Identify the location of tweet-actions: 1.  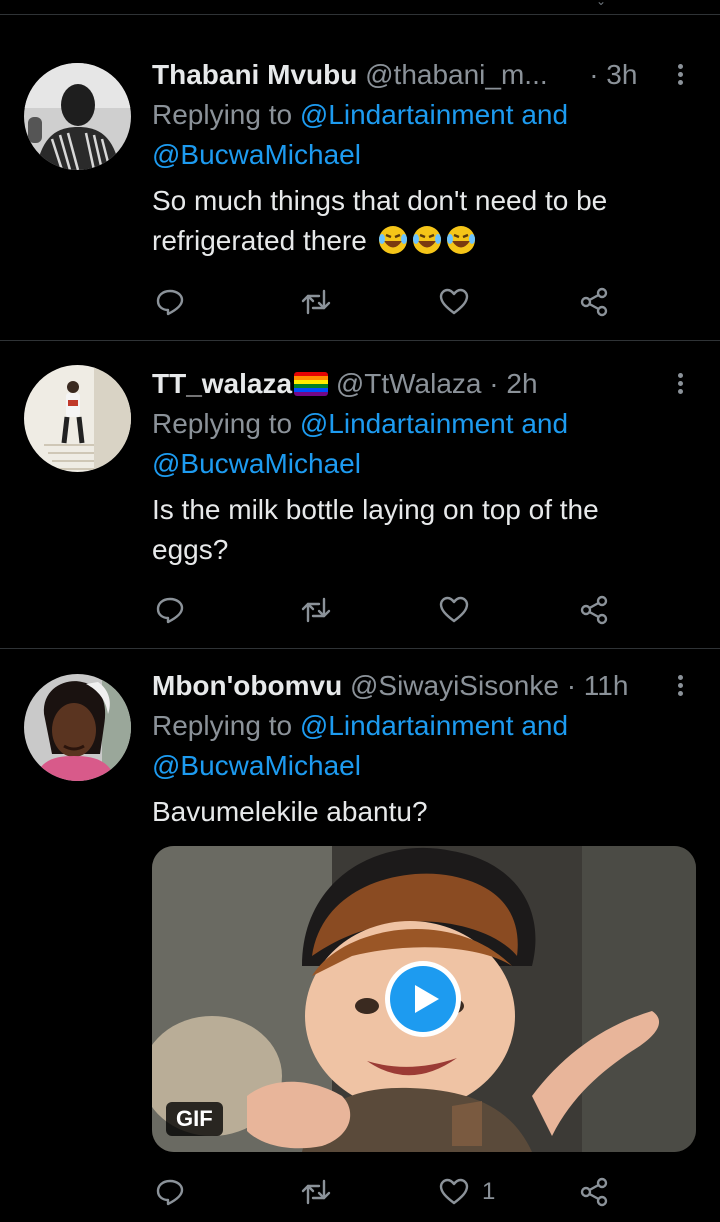
(387, 1192).